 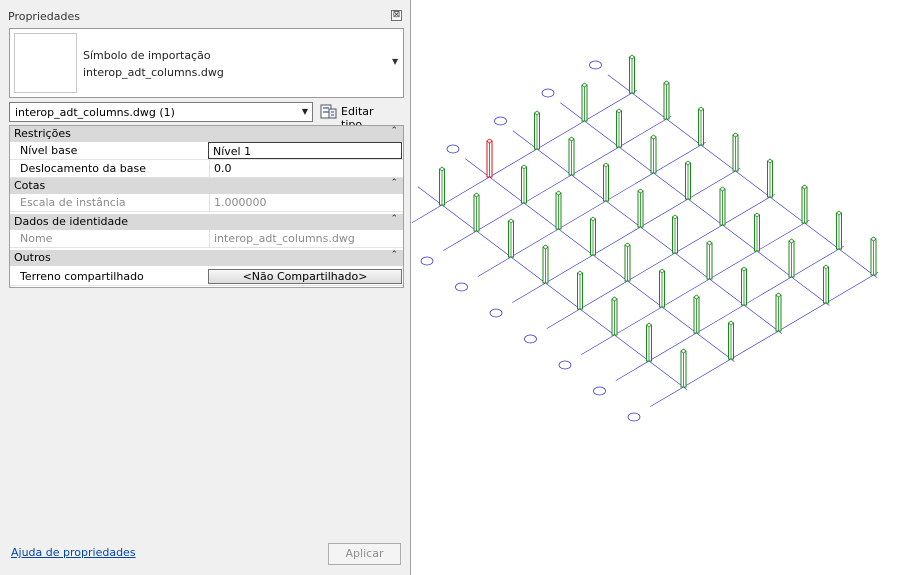 I want to click on grid-line, so click(x=524, y=156).